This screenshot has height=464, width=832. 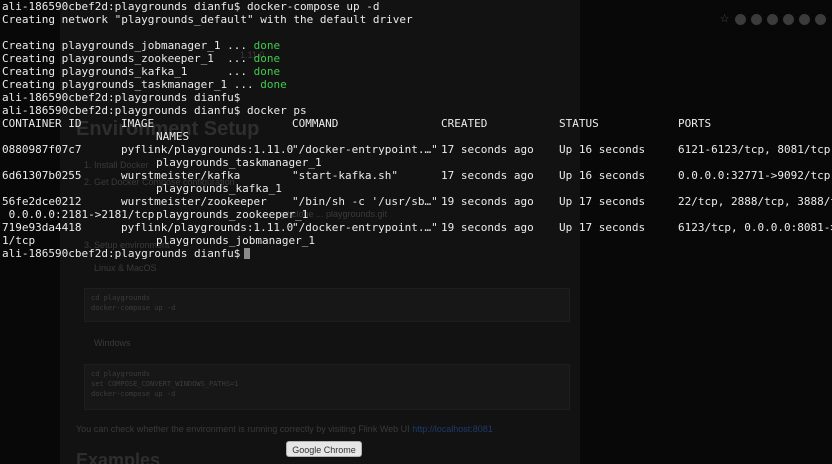 What do you see at coordinates (239, 162) in the screenshot?
I see `row-name: playgrounds_taskmanager_1` at bounding box center [239, 162].